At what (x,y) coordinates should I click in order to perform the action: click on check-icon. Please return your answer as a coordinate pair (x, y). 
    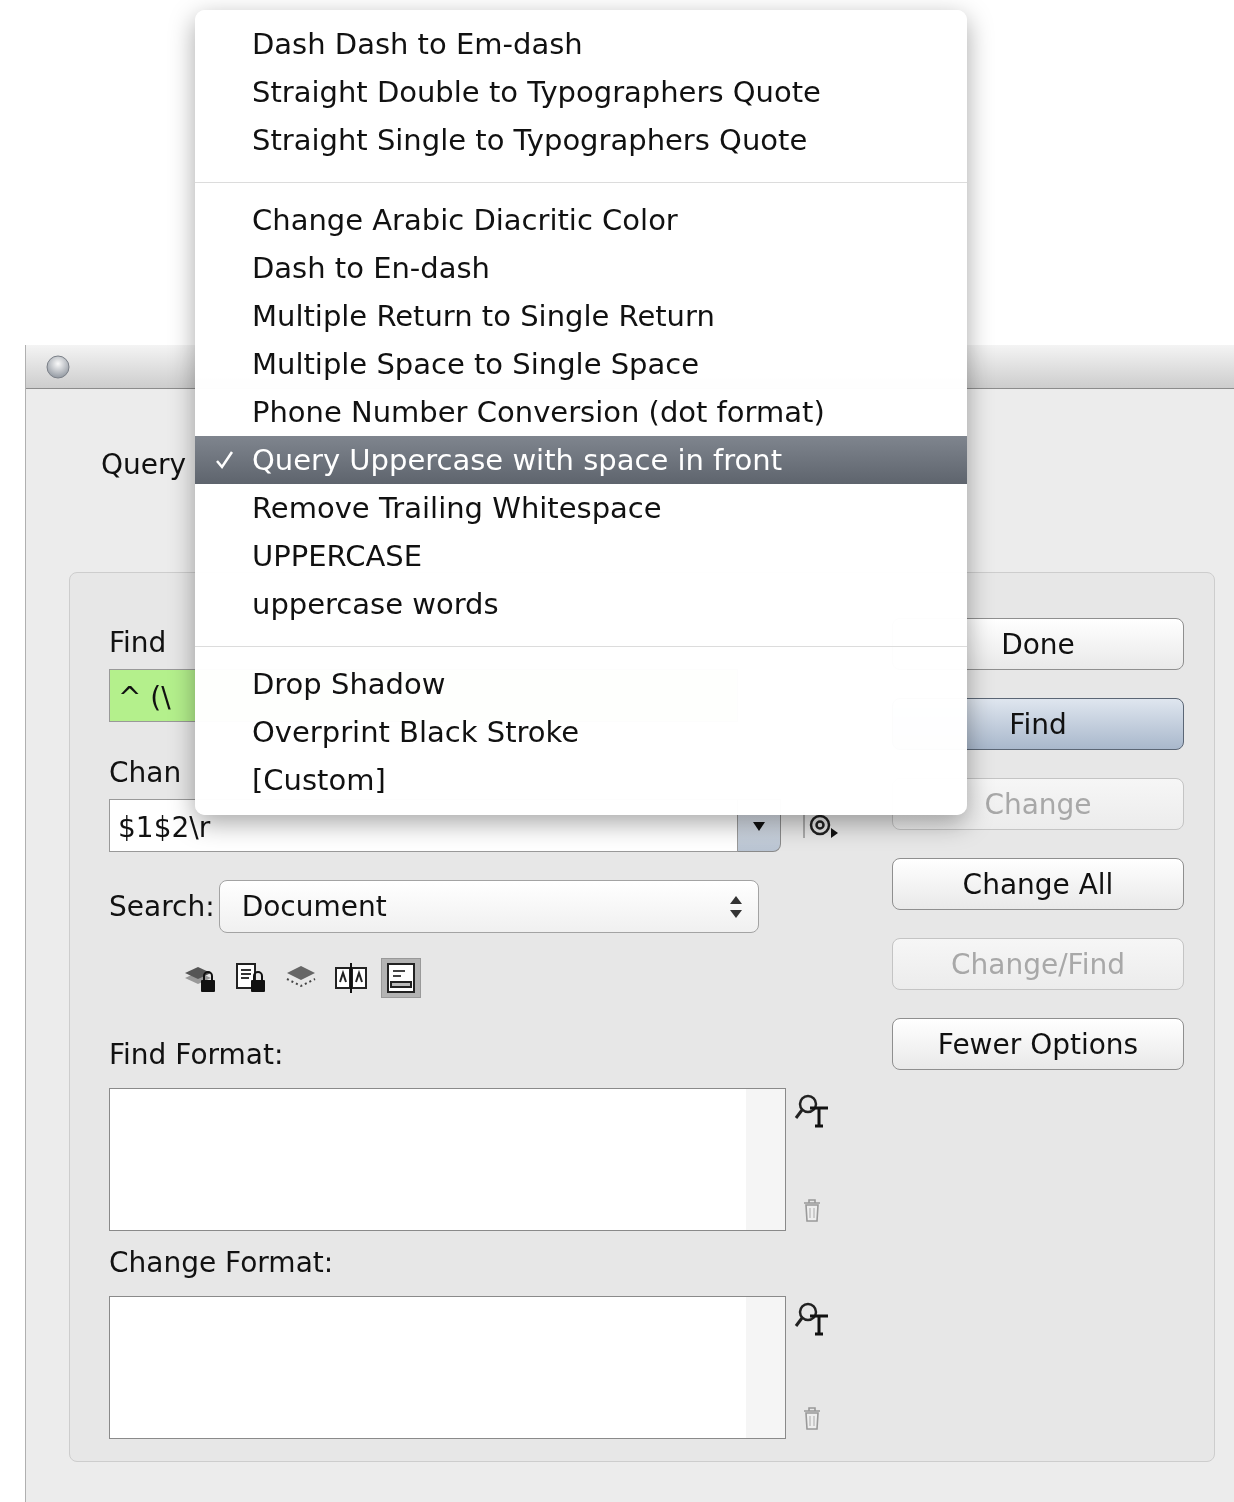
    Looking at the image, I should click on (225, 460).